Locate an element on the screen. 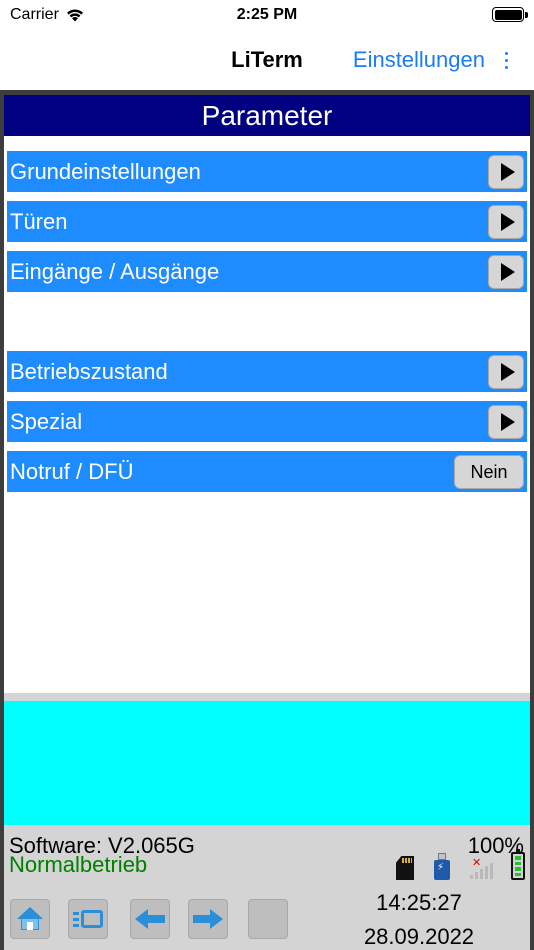  menu-item-label: Spezial is located at coordinates (46, 421).